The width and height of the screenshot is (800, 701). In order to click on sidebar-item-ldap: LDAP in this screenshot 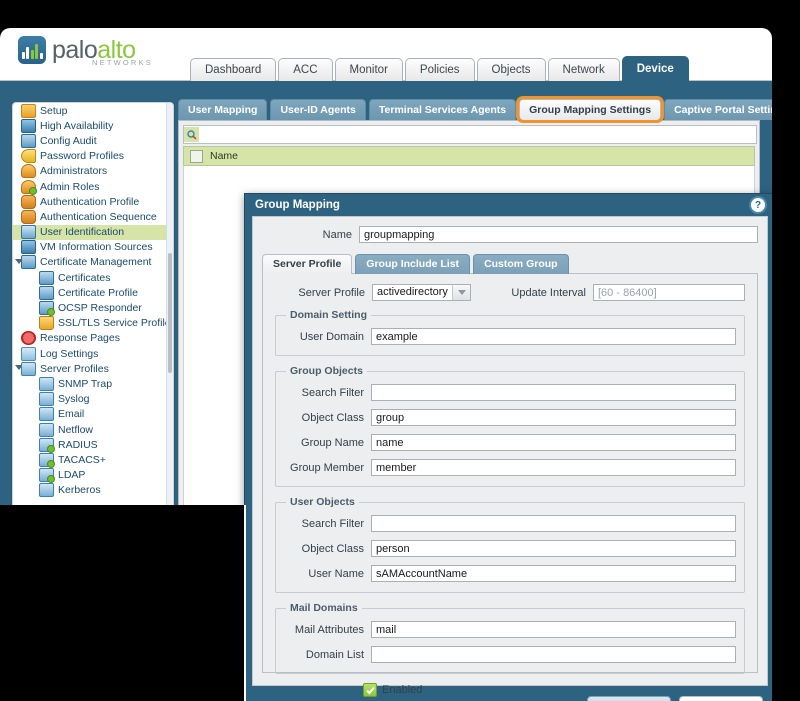, I will do `click(93, 476)`.